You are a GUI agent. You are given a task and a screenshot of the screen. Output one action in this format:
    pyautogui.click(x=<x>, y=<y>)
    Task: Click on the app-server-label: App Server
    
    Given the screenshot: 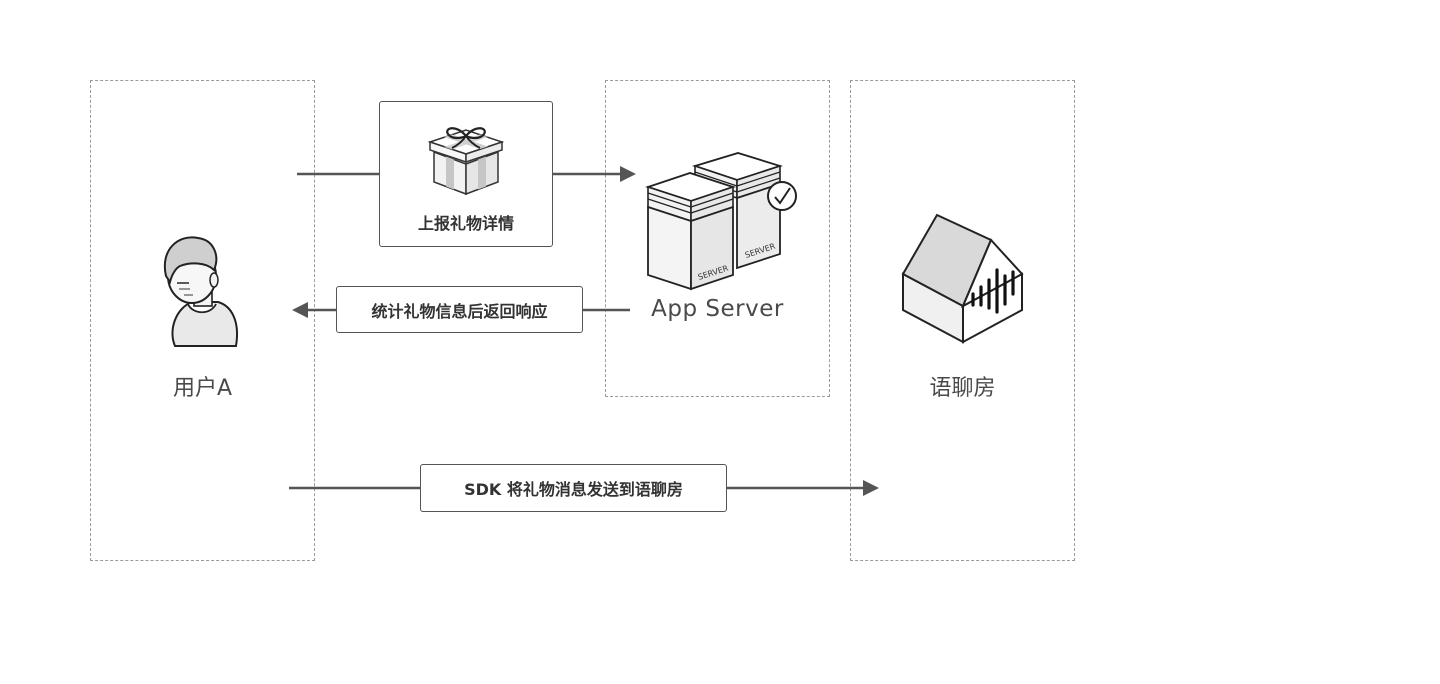 What is the action you would take?
    pyautogui.click(x=717, y=309)
    